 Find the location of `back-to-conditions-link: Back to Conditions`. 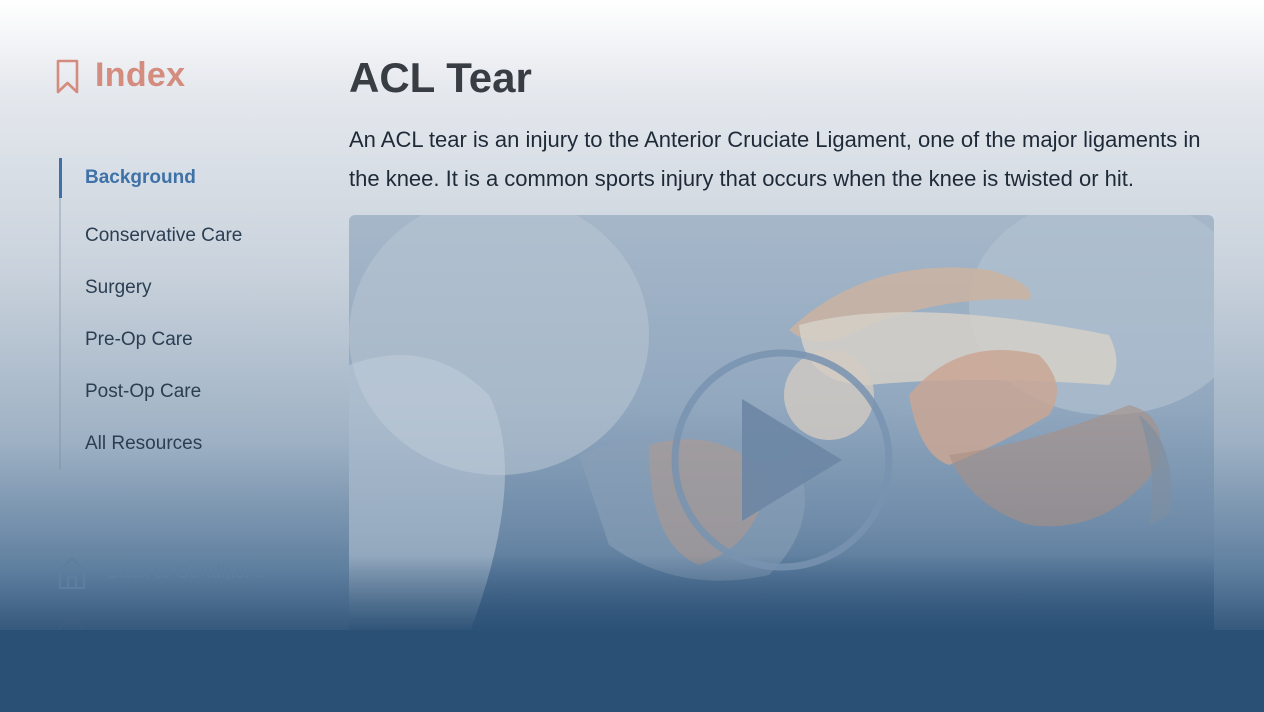

back-to-conditions-link: Back to Conditions is located at coordinates (161, 573).